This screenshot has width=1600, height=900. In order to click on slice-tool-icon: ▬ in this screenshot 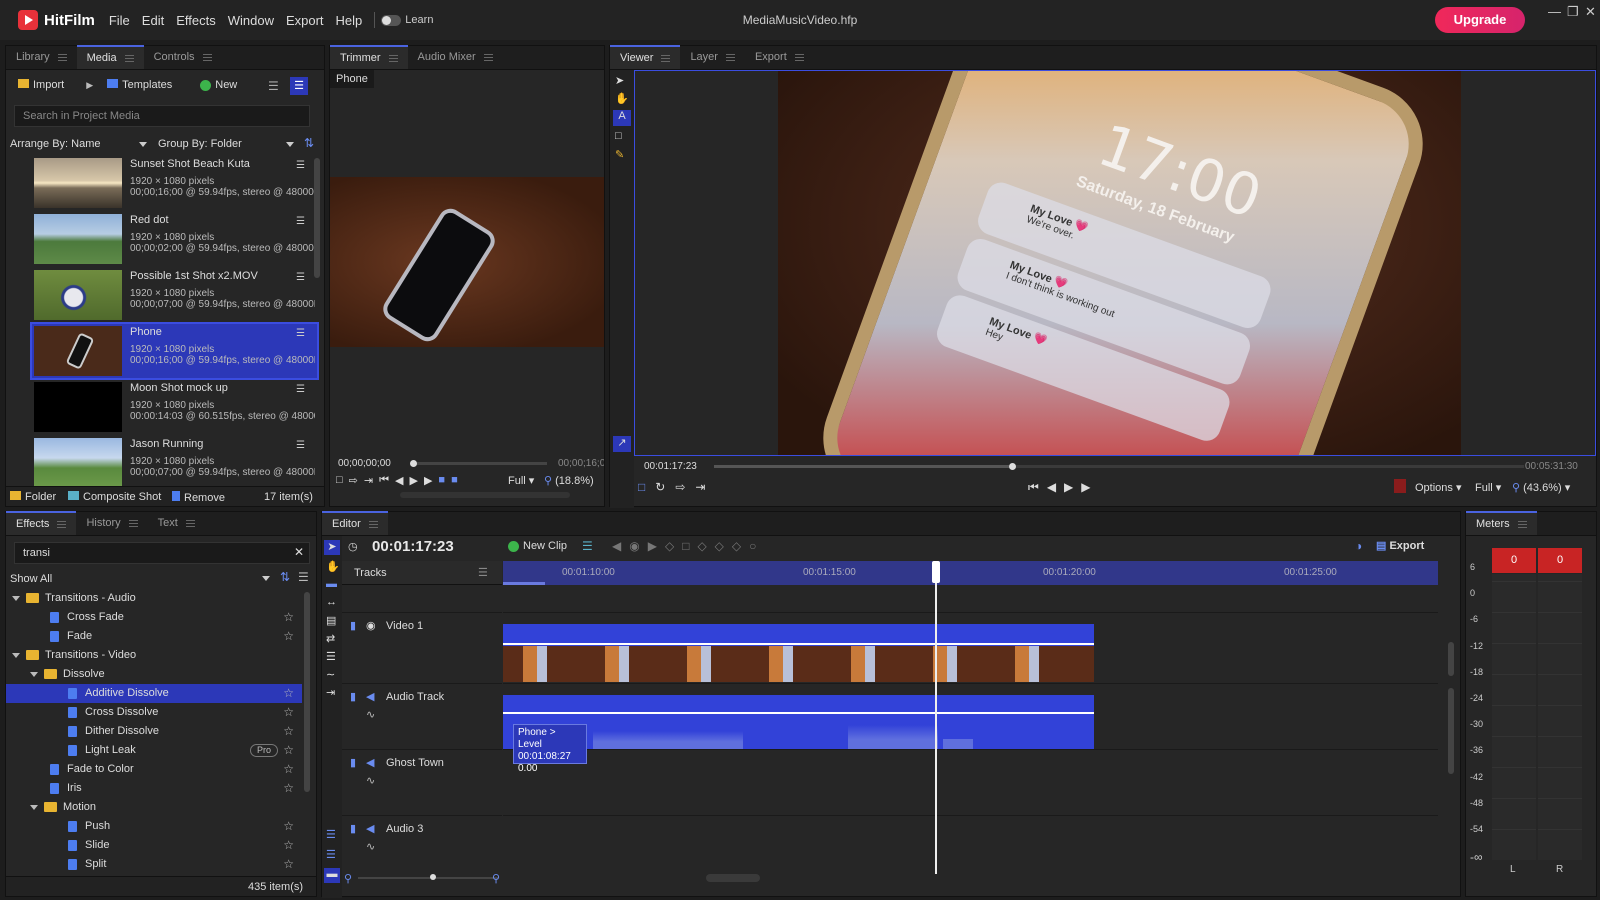, I will do `click(333, 584)`.